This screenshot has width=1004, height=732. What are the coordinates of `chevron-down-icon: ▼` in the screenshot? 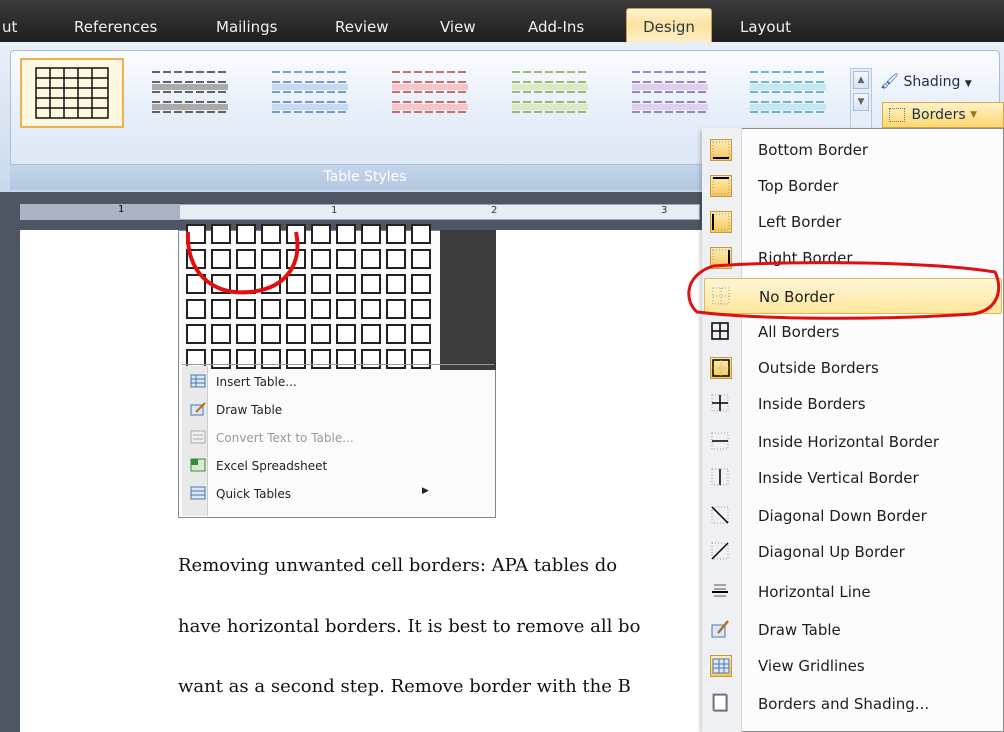 It's located at (973, 115).